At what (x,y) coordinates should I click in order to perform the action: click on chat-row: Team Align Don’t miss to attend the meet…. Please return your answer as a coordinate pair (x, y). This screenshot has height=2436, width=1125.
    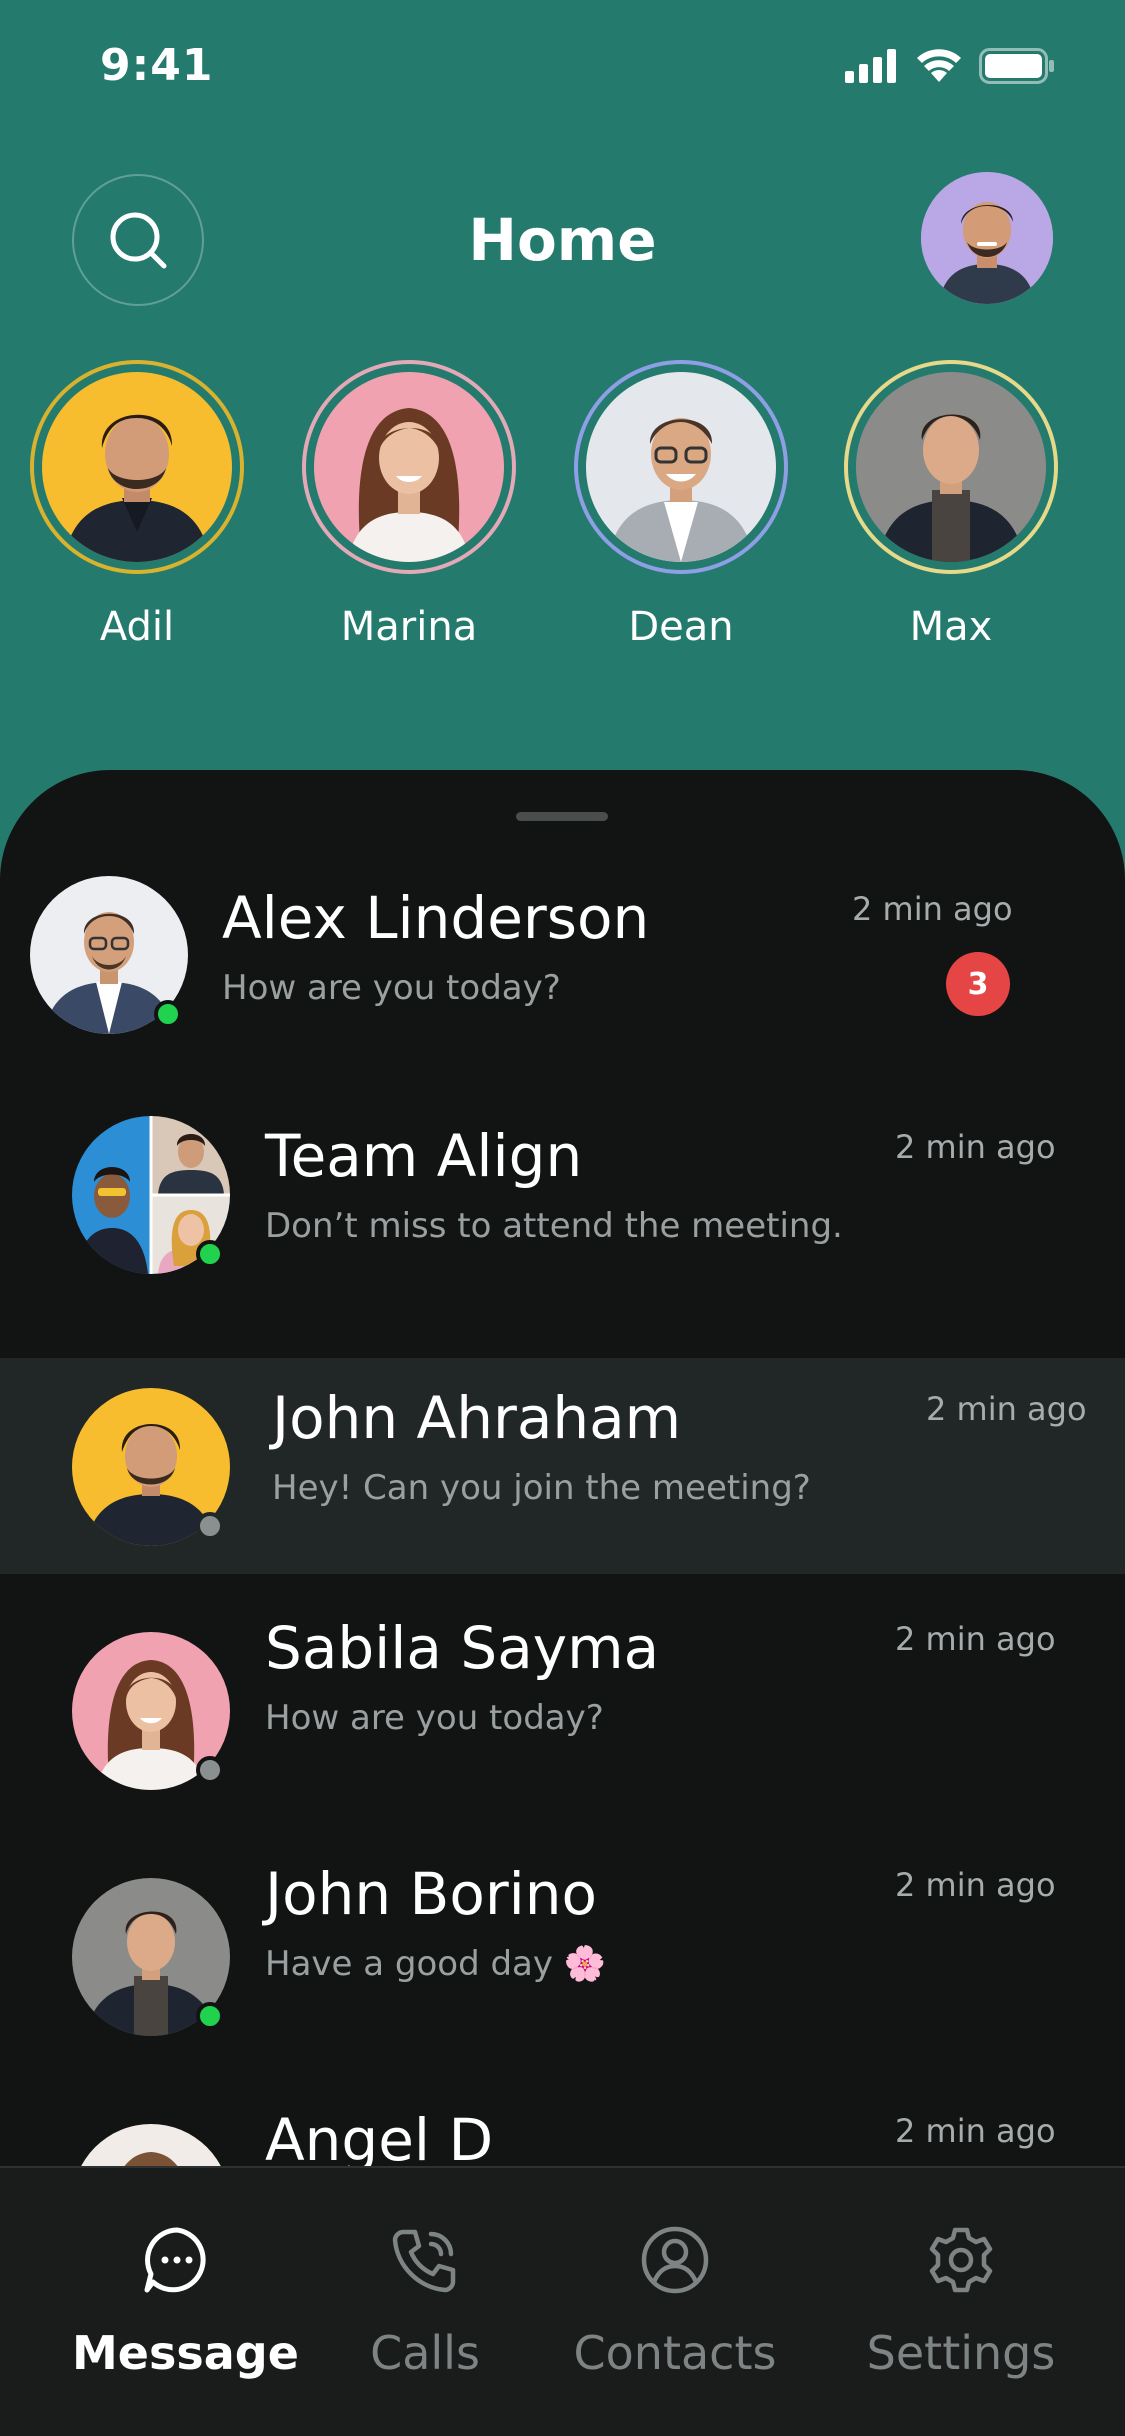
    Looking at the image, I should click on (562, 1204).